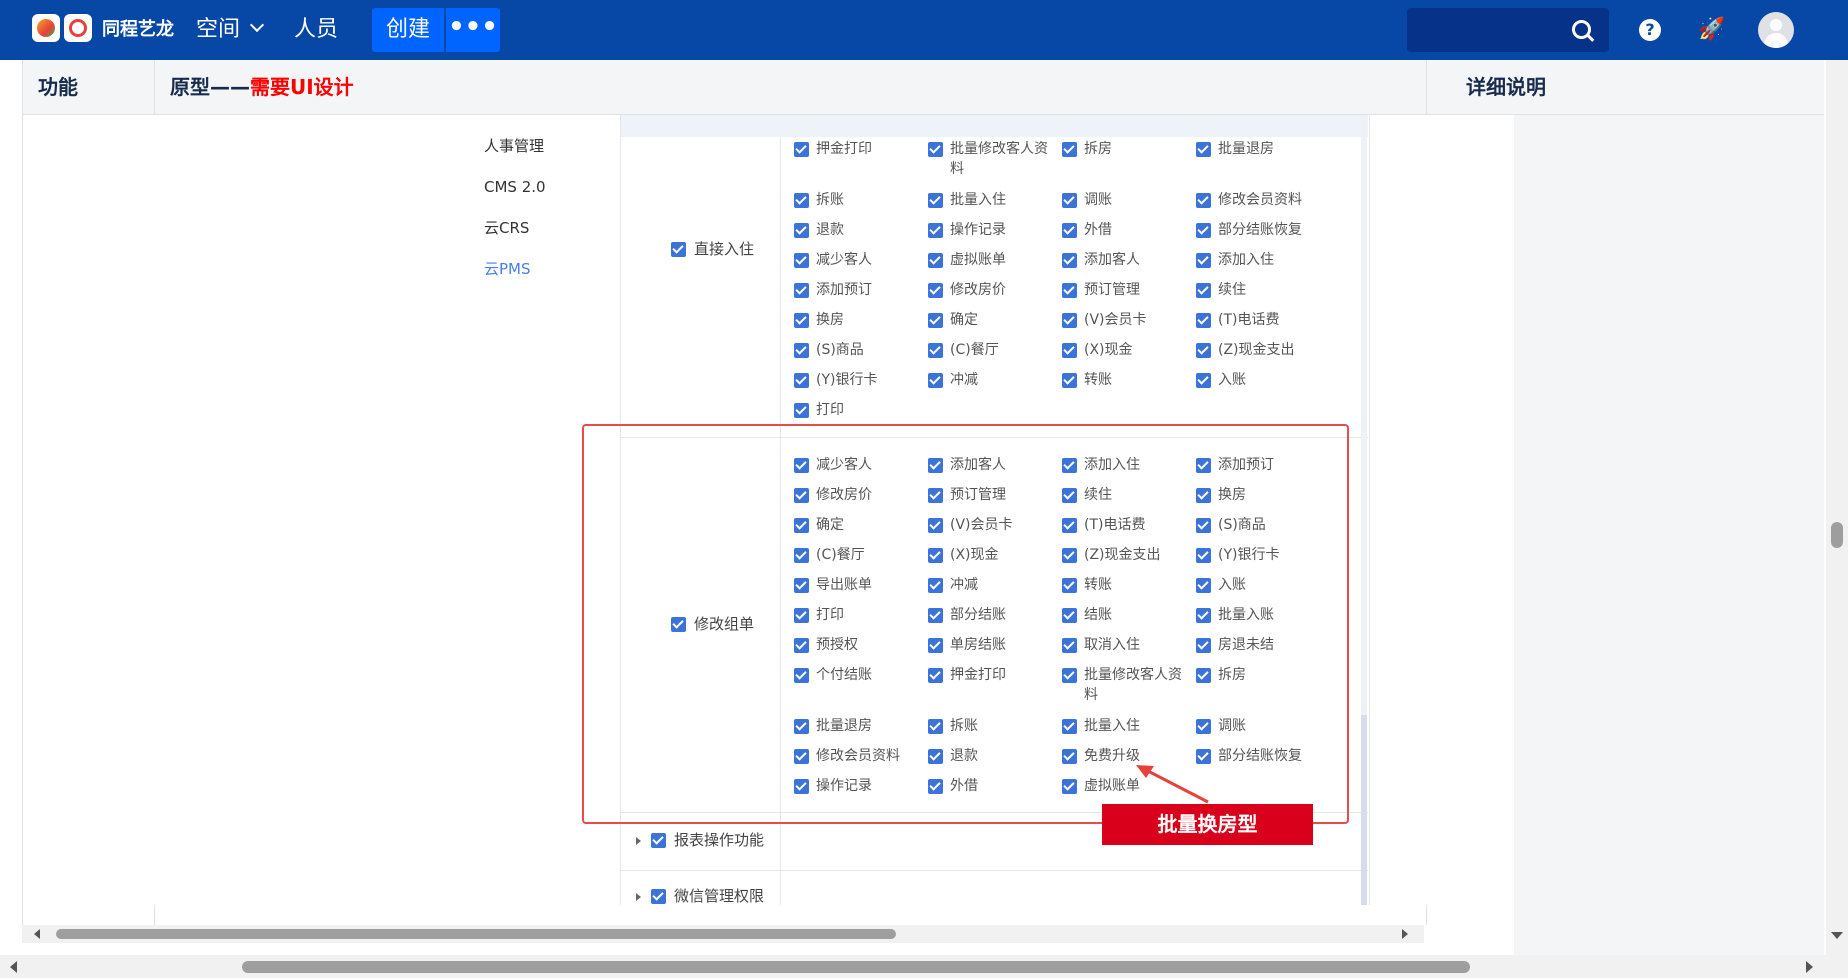  What do you see at coordinates (978, 200) in the screenshot?
I see `permission-label: 批量入住` at bounding box center [978, 200].